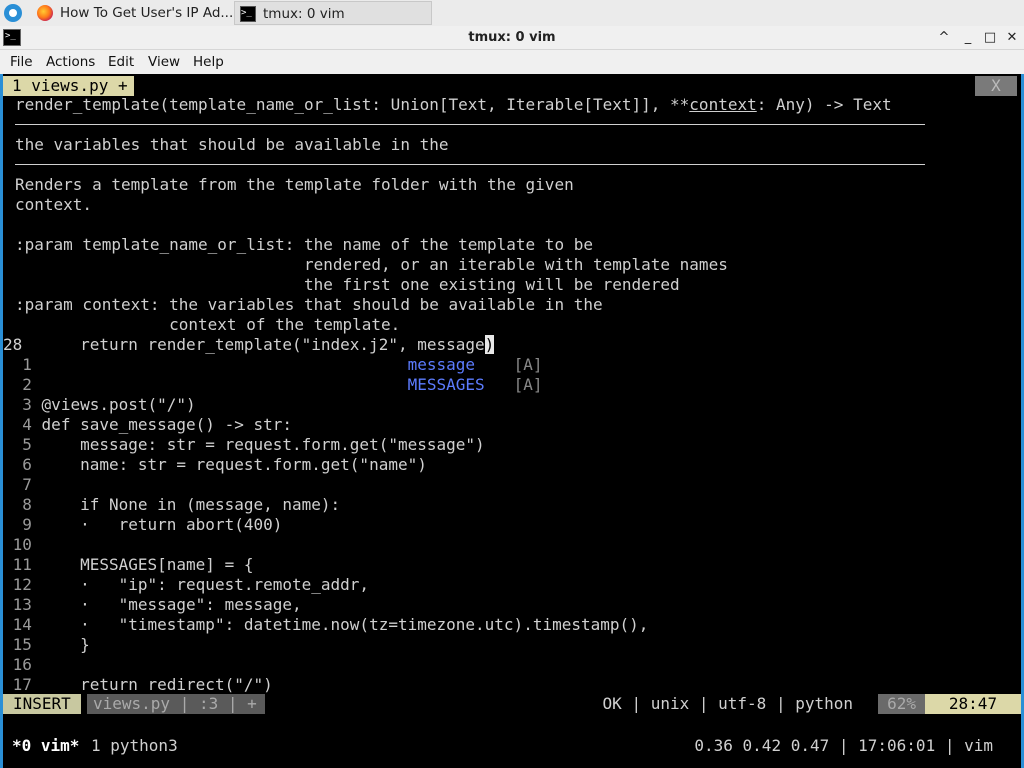 This screenshot has height=768, width=1024. Describe the element at coordinates (45, 746) in the screenshot. I see `tmux-window-vim: *0 vim*` at that location.